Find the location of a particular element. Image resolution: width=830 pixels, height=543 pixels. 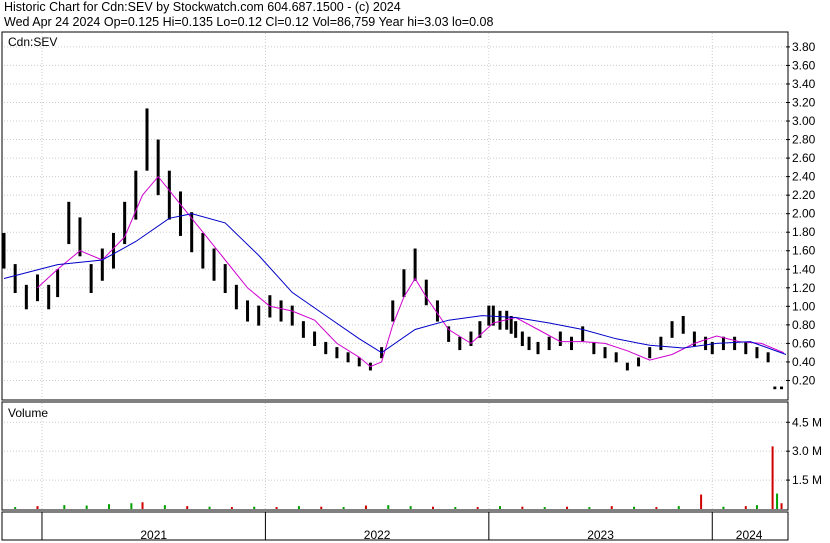

price-tick-label: 0.80 is located at coordinates (804, 325).